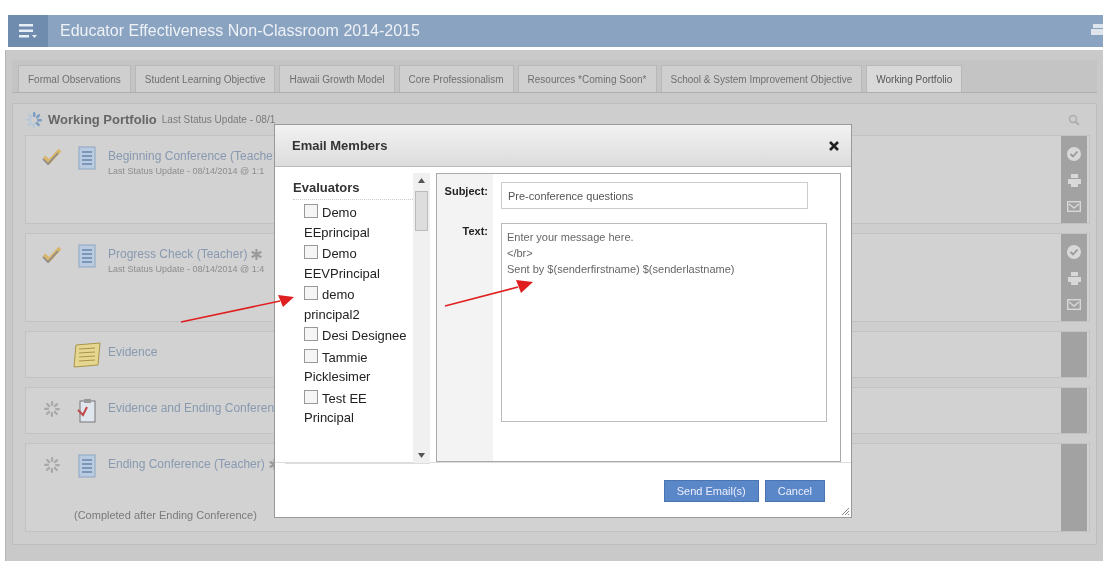 This screenshot has height=561, width=1103. Describe the element at coordinates (337, 78) in the screenshot. I see `tab: Hawaii Growth Model` at that location.